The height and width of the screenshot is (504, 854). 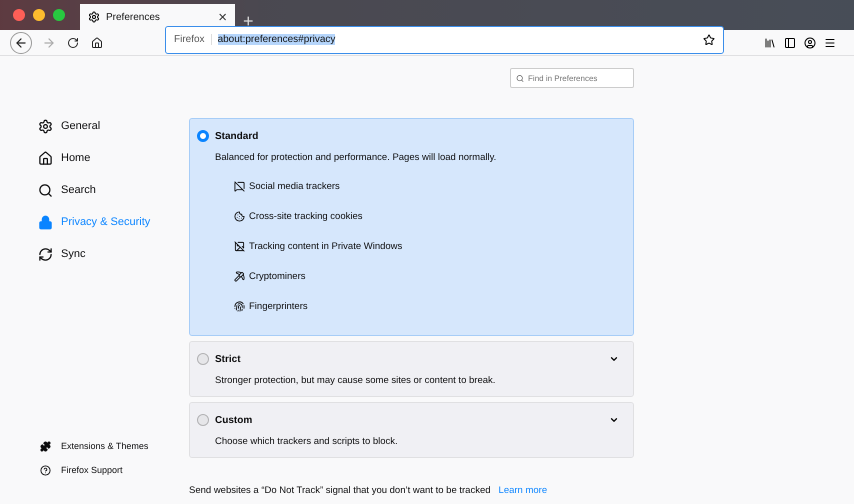 I want to click on bookmark-star-icon, so click(x=709, y=40).